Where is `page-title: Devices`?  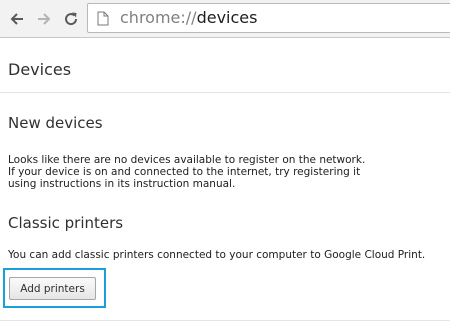 page-title: Devices is located at coordinates (40, 69).